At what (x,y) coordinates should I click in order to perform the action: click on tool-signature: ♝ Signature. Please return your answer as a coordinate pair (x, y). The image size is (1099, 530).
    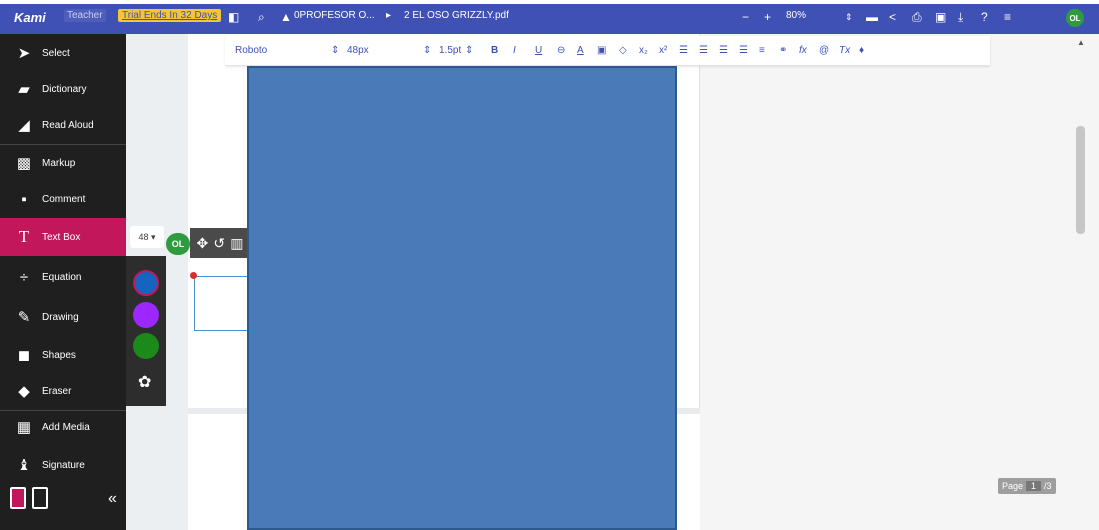
    Looking at the image, I should click on (63, 465).